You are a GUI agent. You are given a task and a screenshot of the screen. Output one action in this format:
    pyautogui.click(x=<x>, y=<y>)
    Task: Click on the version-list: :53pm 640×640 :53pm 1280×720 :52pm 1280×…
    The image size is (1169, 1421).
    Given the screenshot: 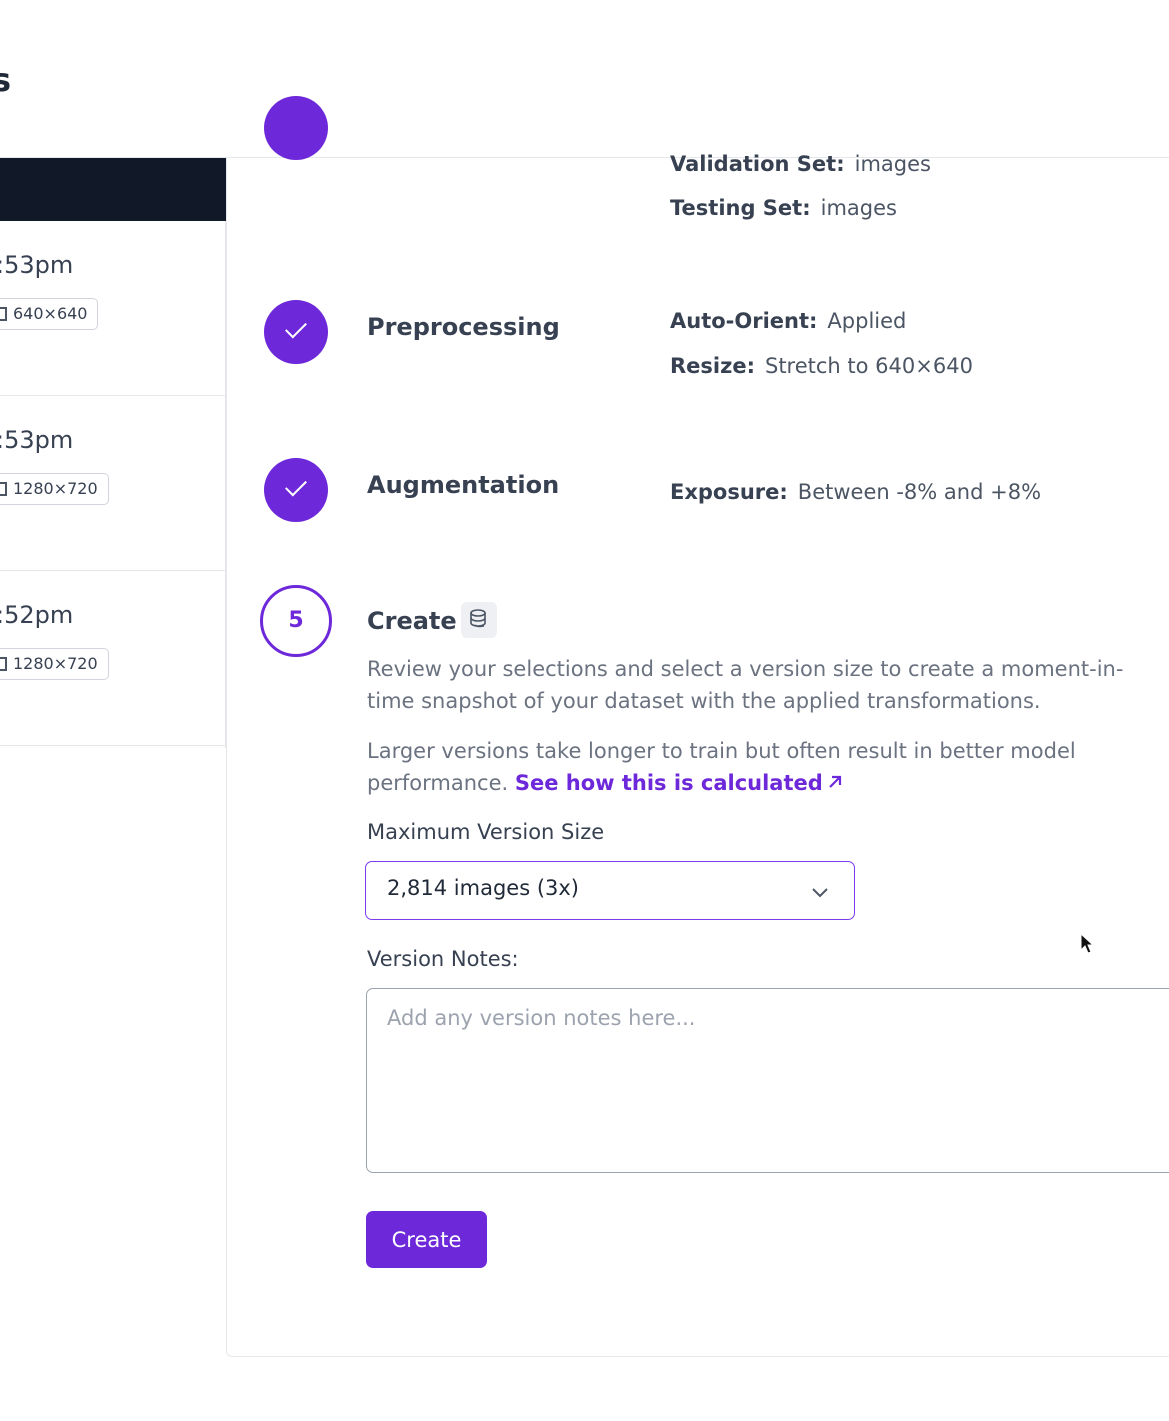 What is the action you would take?
    pyautogui.click(x=113, y=453)
    